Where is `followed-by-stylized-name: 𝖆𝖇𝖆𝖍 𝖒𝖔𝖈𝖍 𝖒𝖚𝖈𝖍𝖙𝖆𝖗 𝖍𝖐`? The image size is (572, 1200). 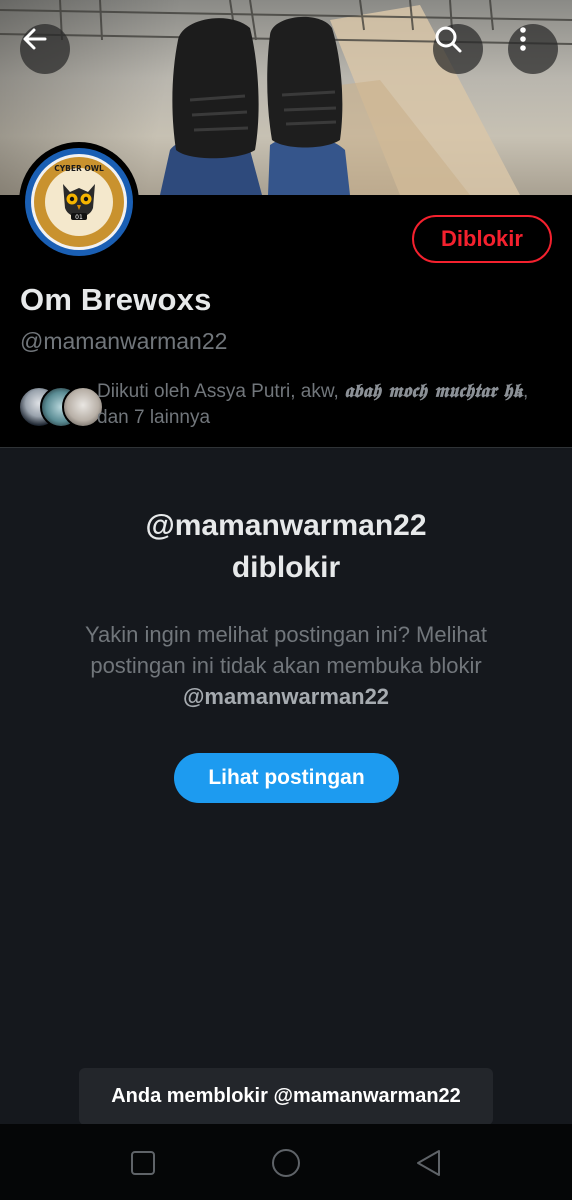
followed-by-stylized-name: 𝖆𝖇𝖆𝖍 𝖒𝖔𝖈𝖍 𝖒𝖚𝖈𝖍𝖙𝖆𝖗 𝖍𝖐 is located at coordinates (434, 391).